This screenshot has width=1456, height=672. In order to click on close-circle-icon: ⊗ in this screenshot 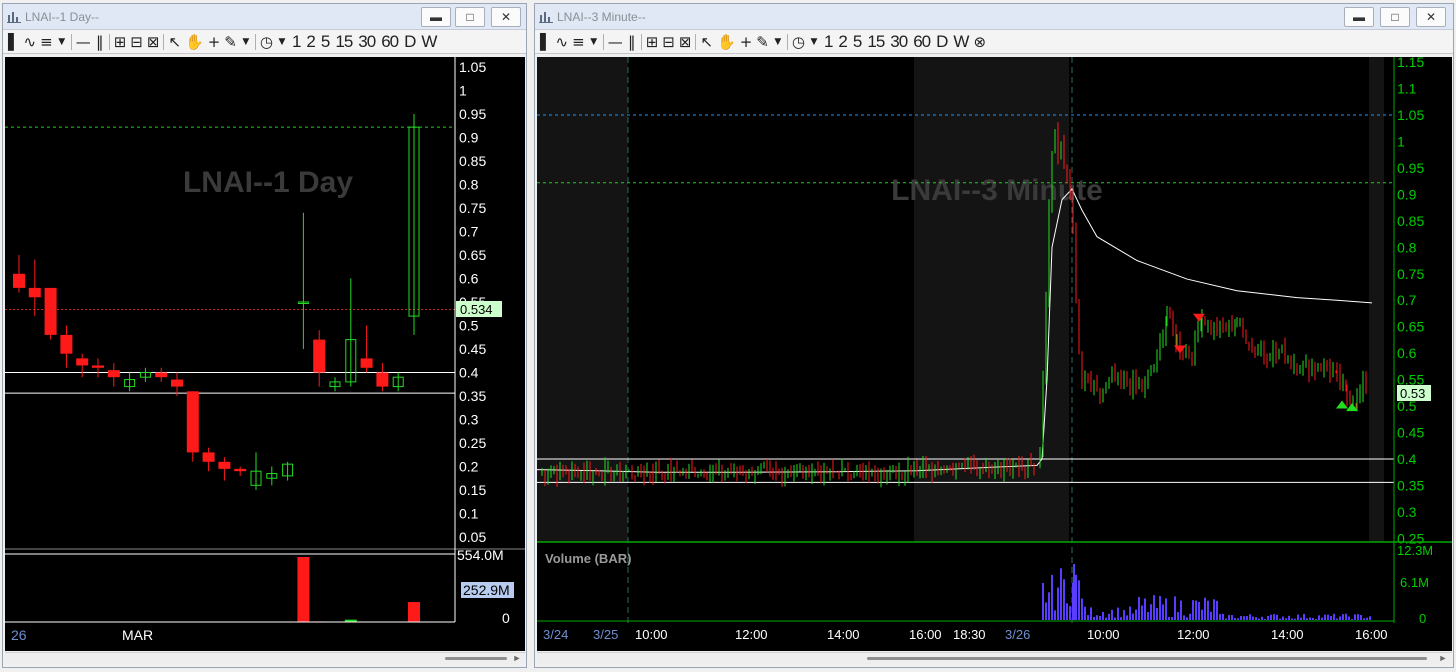, I will do `click(979, 42)`.